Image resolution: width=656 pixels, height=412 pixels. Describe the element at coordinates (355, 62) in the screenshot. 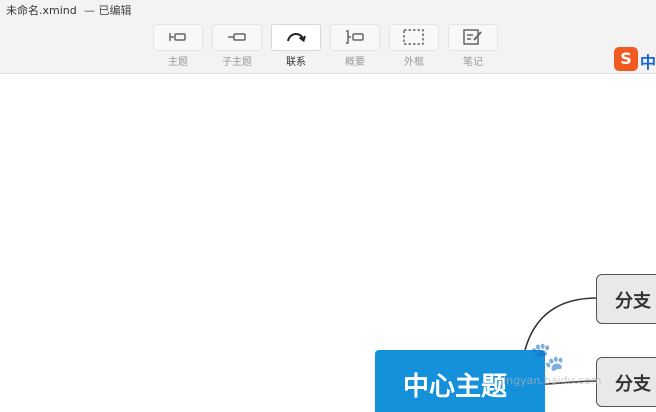

I see `summary-label: 概要` at that location.